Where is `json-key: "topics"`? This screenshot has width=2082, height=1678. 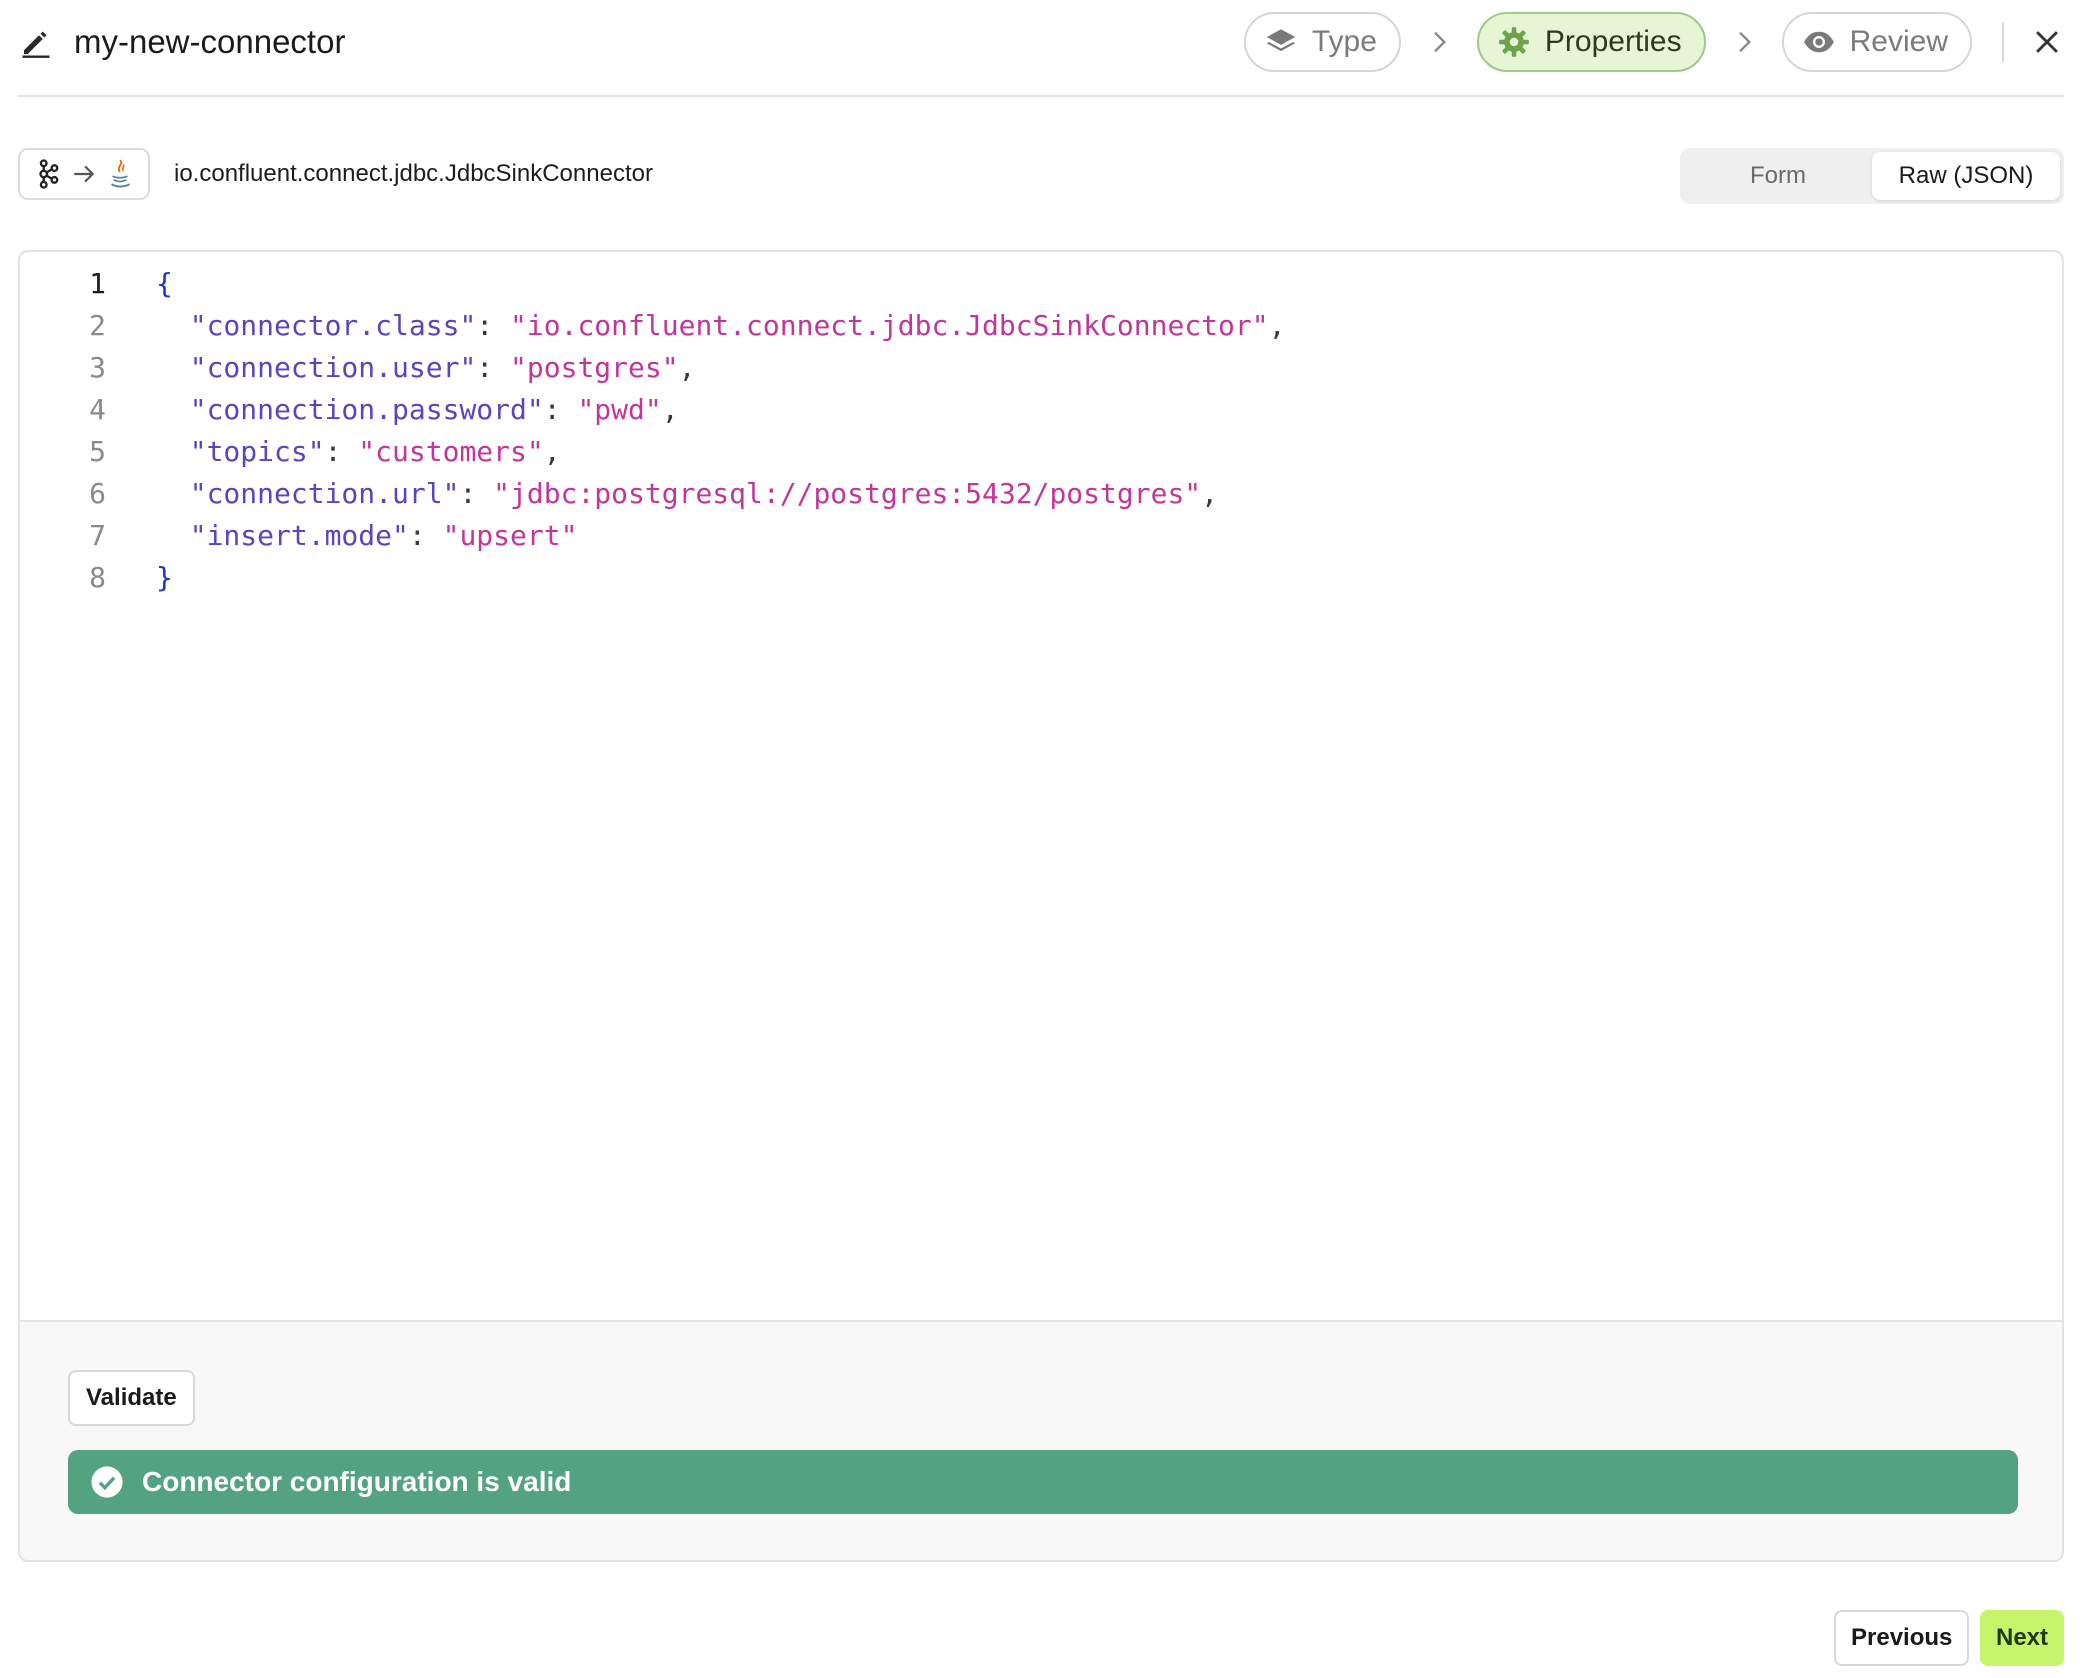 json-key: "topics" is located at coordinates (257, 451).